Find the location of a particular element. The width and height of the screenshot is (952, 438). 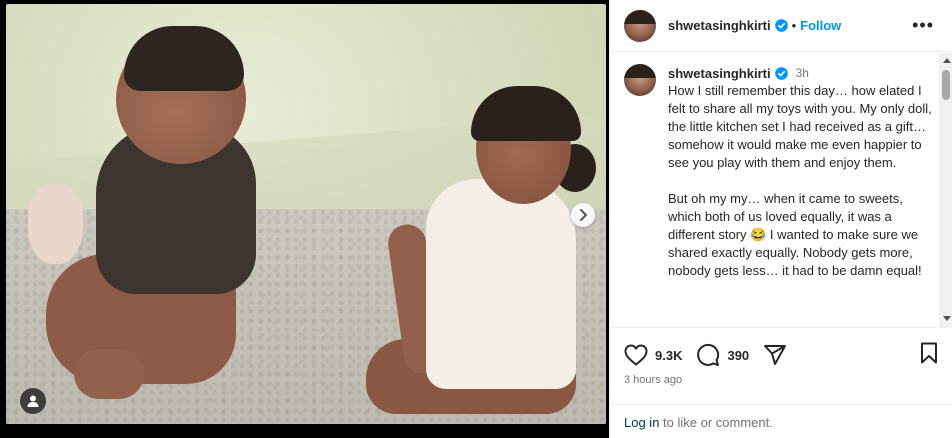

post-timestamp: 3 hours ago is located at coordinates (653, 380).